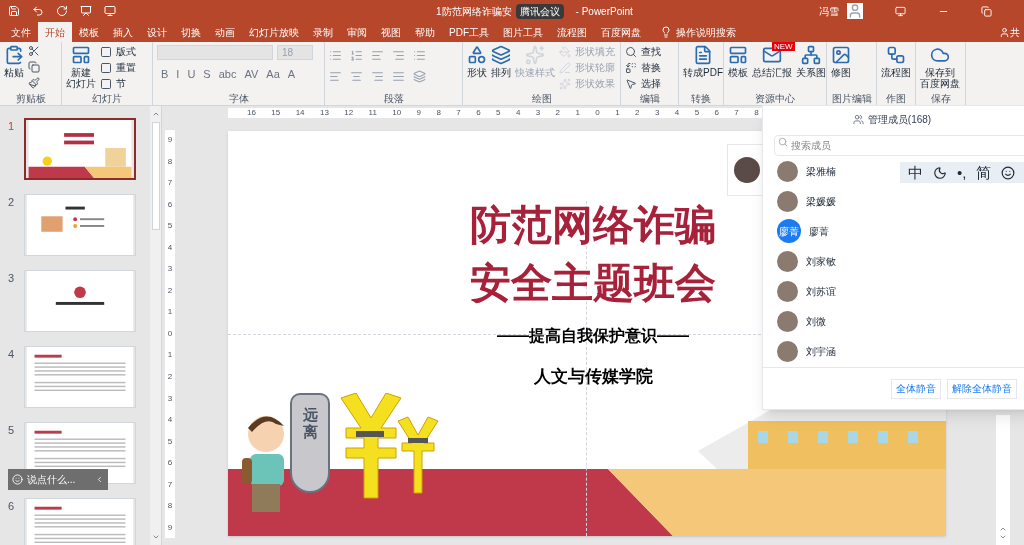 This screenshot has height=545, width=1024. Describe the element at coordinates (643, 52) in the screenshot. I see `ribbon-small-button: 查找` at that location.